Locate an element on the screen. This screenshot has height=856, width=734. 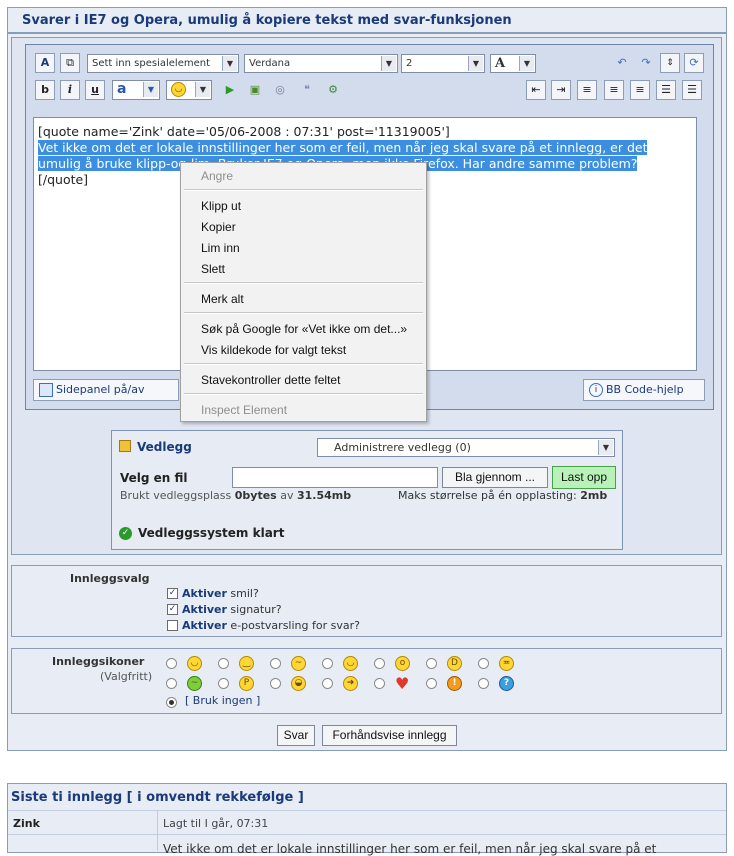
font-select: Verdana ▼ is located at coordinates (321, 63).